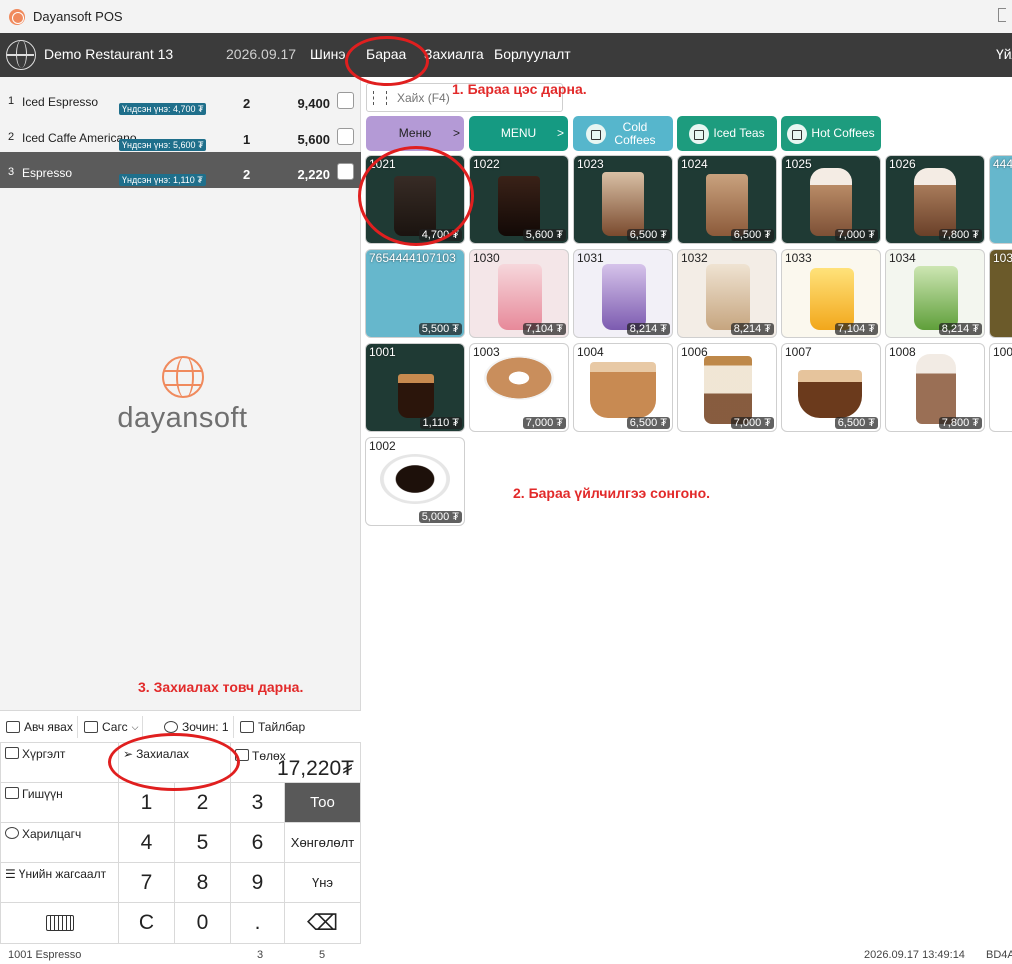 The height and width of the screenshot is (964, 1012). I want to click on key-3: 3, so click(257, 802).